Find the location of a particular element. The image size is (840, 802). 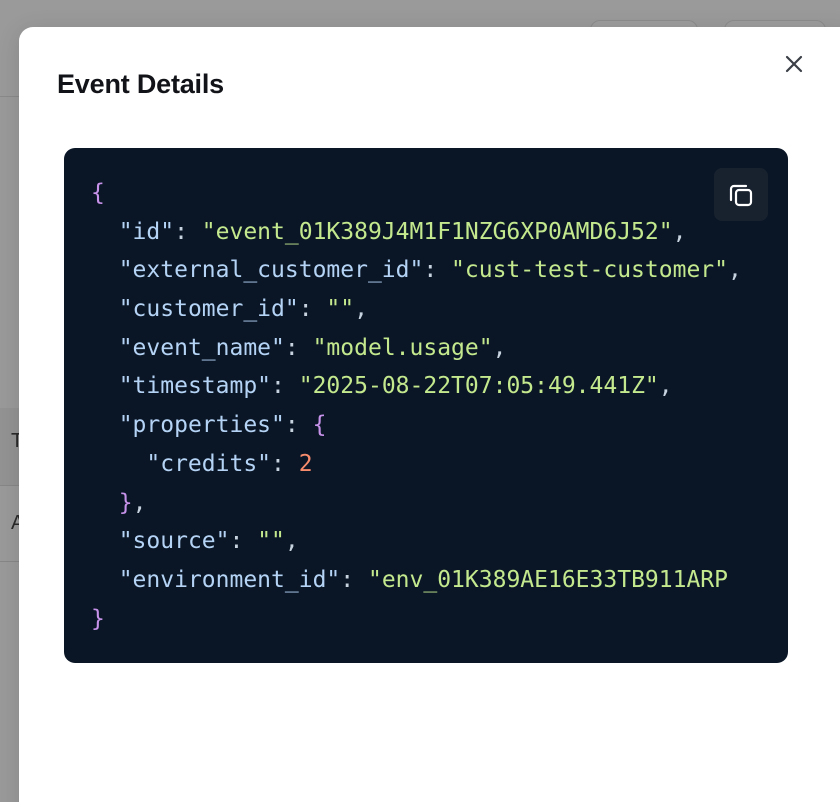

json-line: "credits": 2 is located at coordinates (229, 463).